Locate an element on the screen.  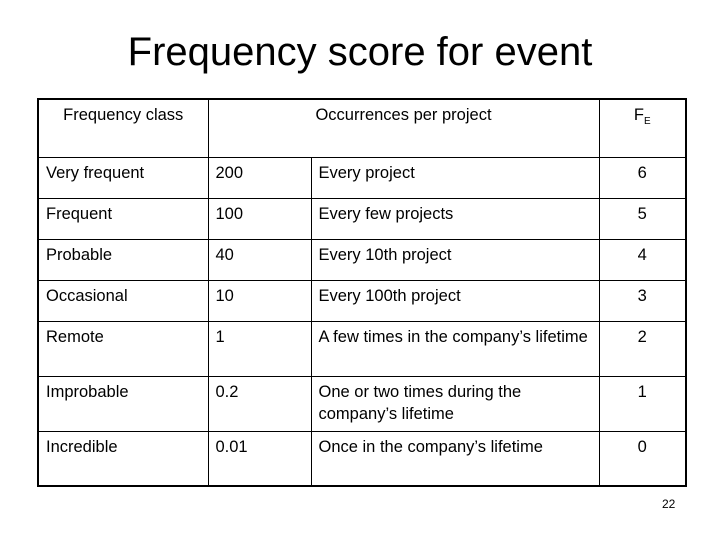
cell-description: A few times in the company’s lifetime is located at coordinates (455, 348).